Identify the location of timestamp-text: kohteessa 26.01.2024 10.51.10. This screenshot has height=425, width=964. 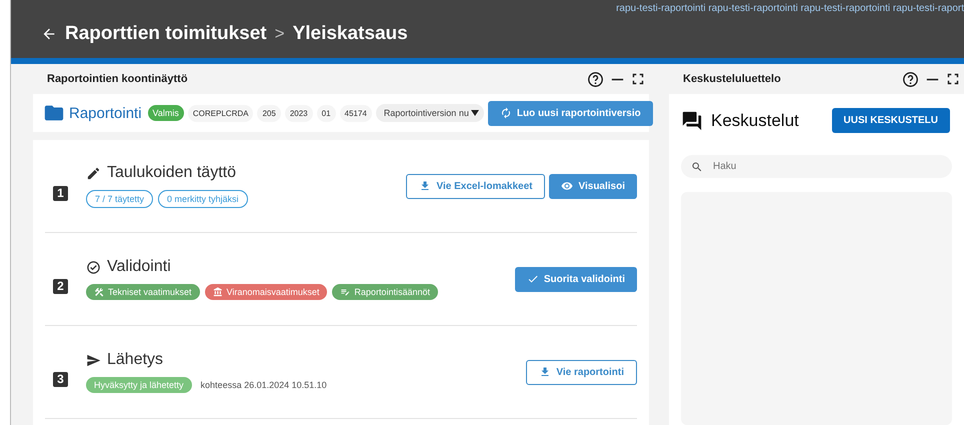
(263, 385).